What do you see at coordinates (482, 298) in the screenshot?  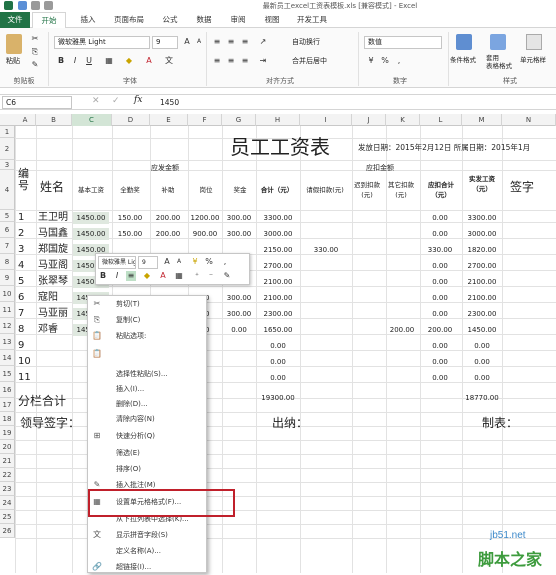 I see `table-cell-actual: 2100.00` at bounding box center [482, 298].